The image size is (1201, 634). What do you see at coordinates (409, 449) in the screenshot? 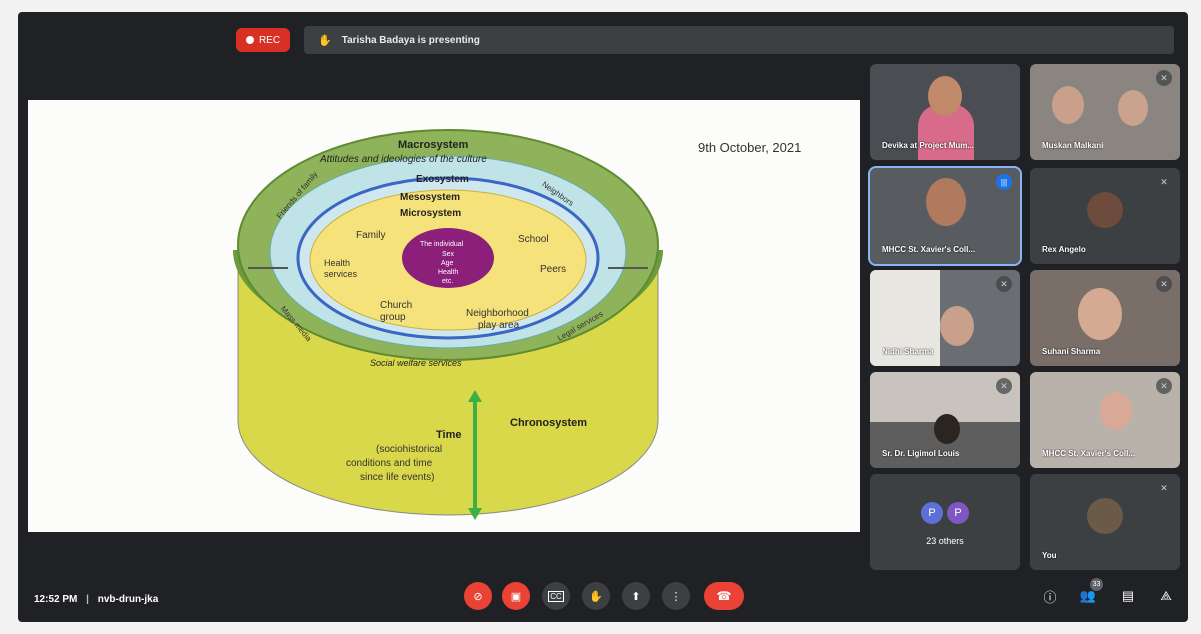
I see `time-sub-1: (sociohistorical` at bounding box center [409, 449].